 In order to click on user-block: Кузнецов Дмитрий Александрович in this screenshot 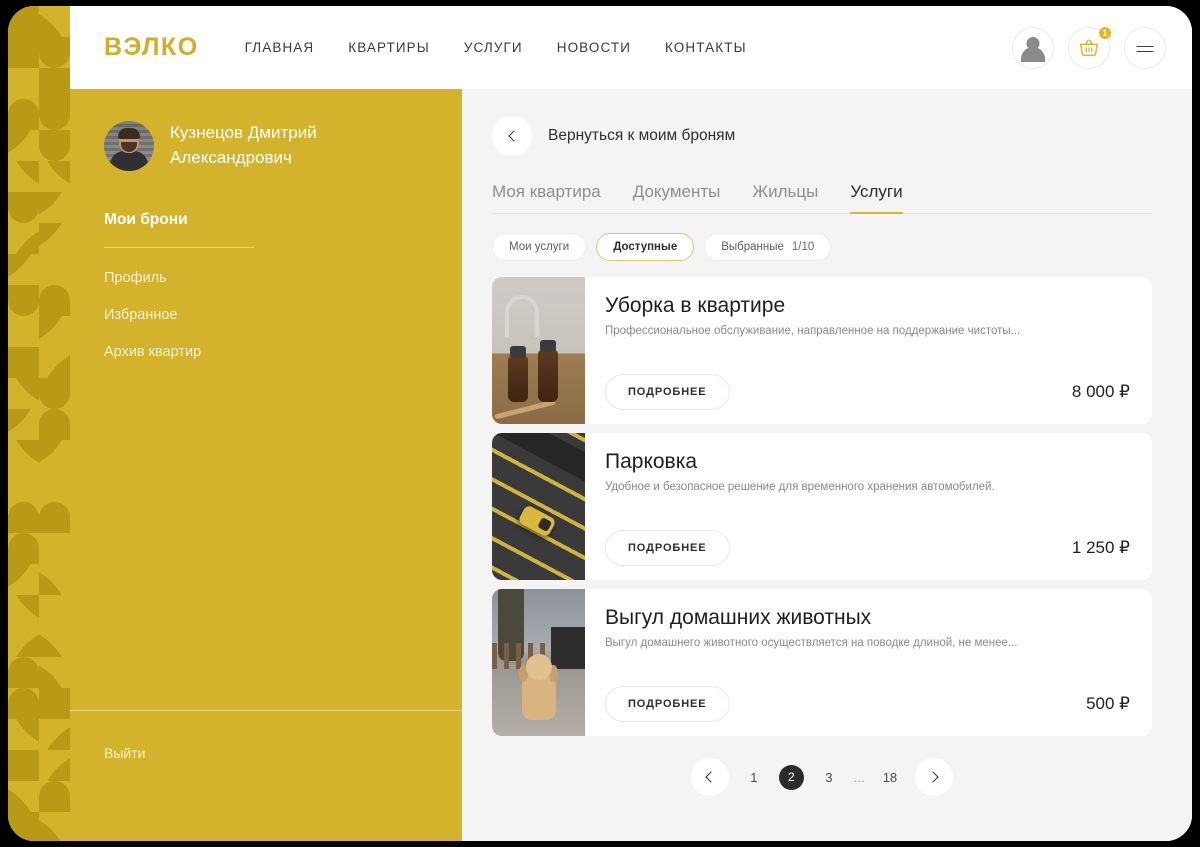, I will do `click(268, 146)`.